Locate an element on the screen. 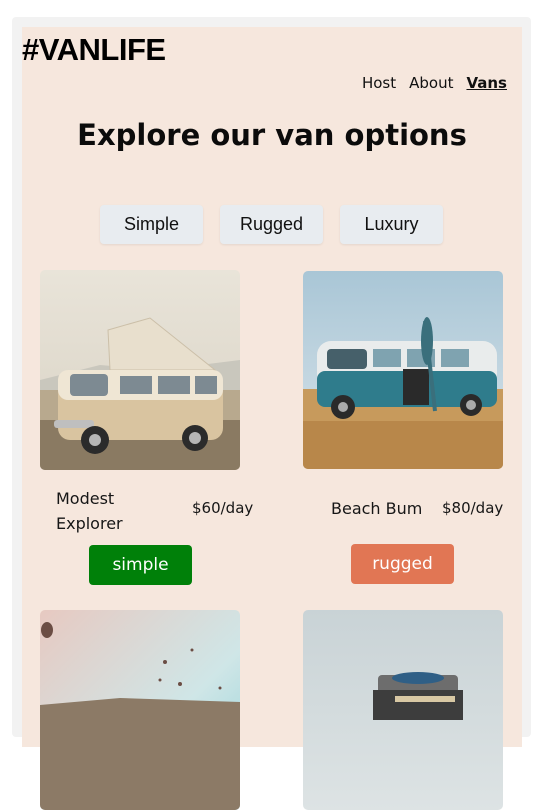 Image resolution: width=542 pixels, height=810 pixels. nav-link-vans: Vans is located at coordinates (486, 83).